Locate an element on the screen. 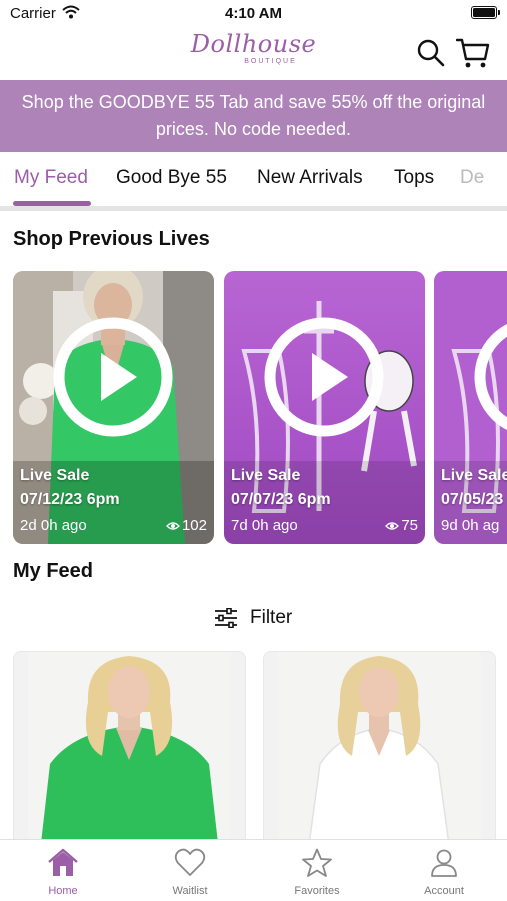 The width and height of the screenshot is (507, 901). tab-good-bye-55: Good Bye 55 is located at coordinates (171, 178).